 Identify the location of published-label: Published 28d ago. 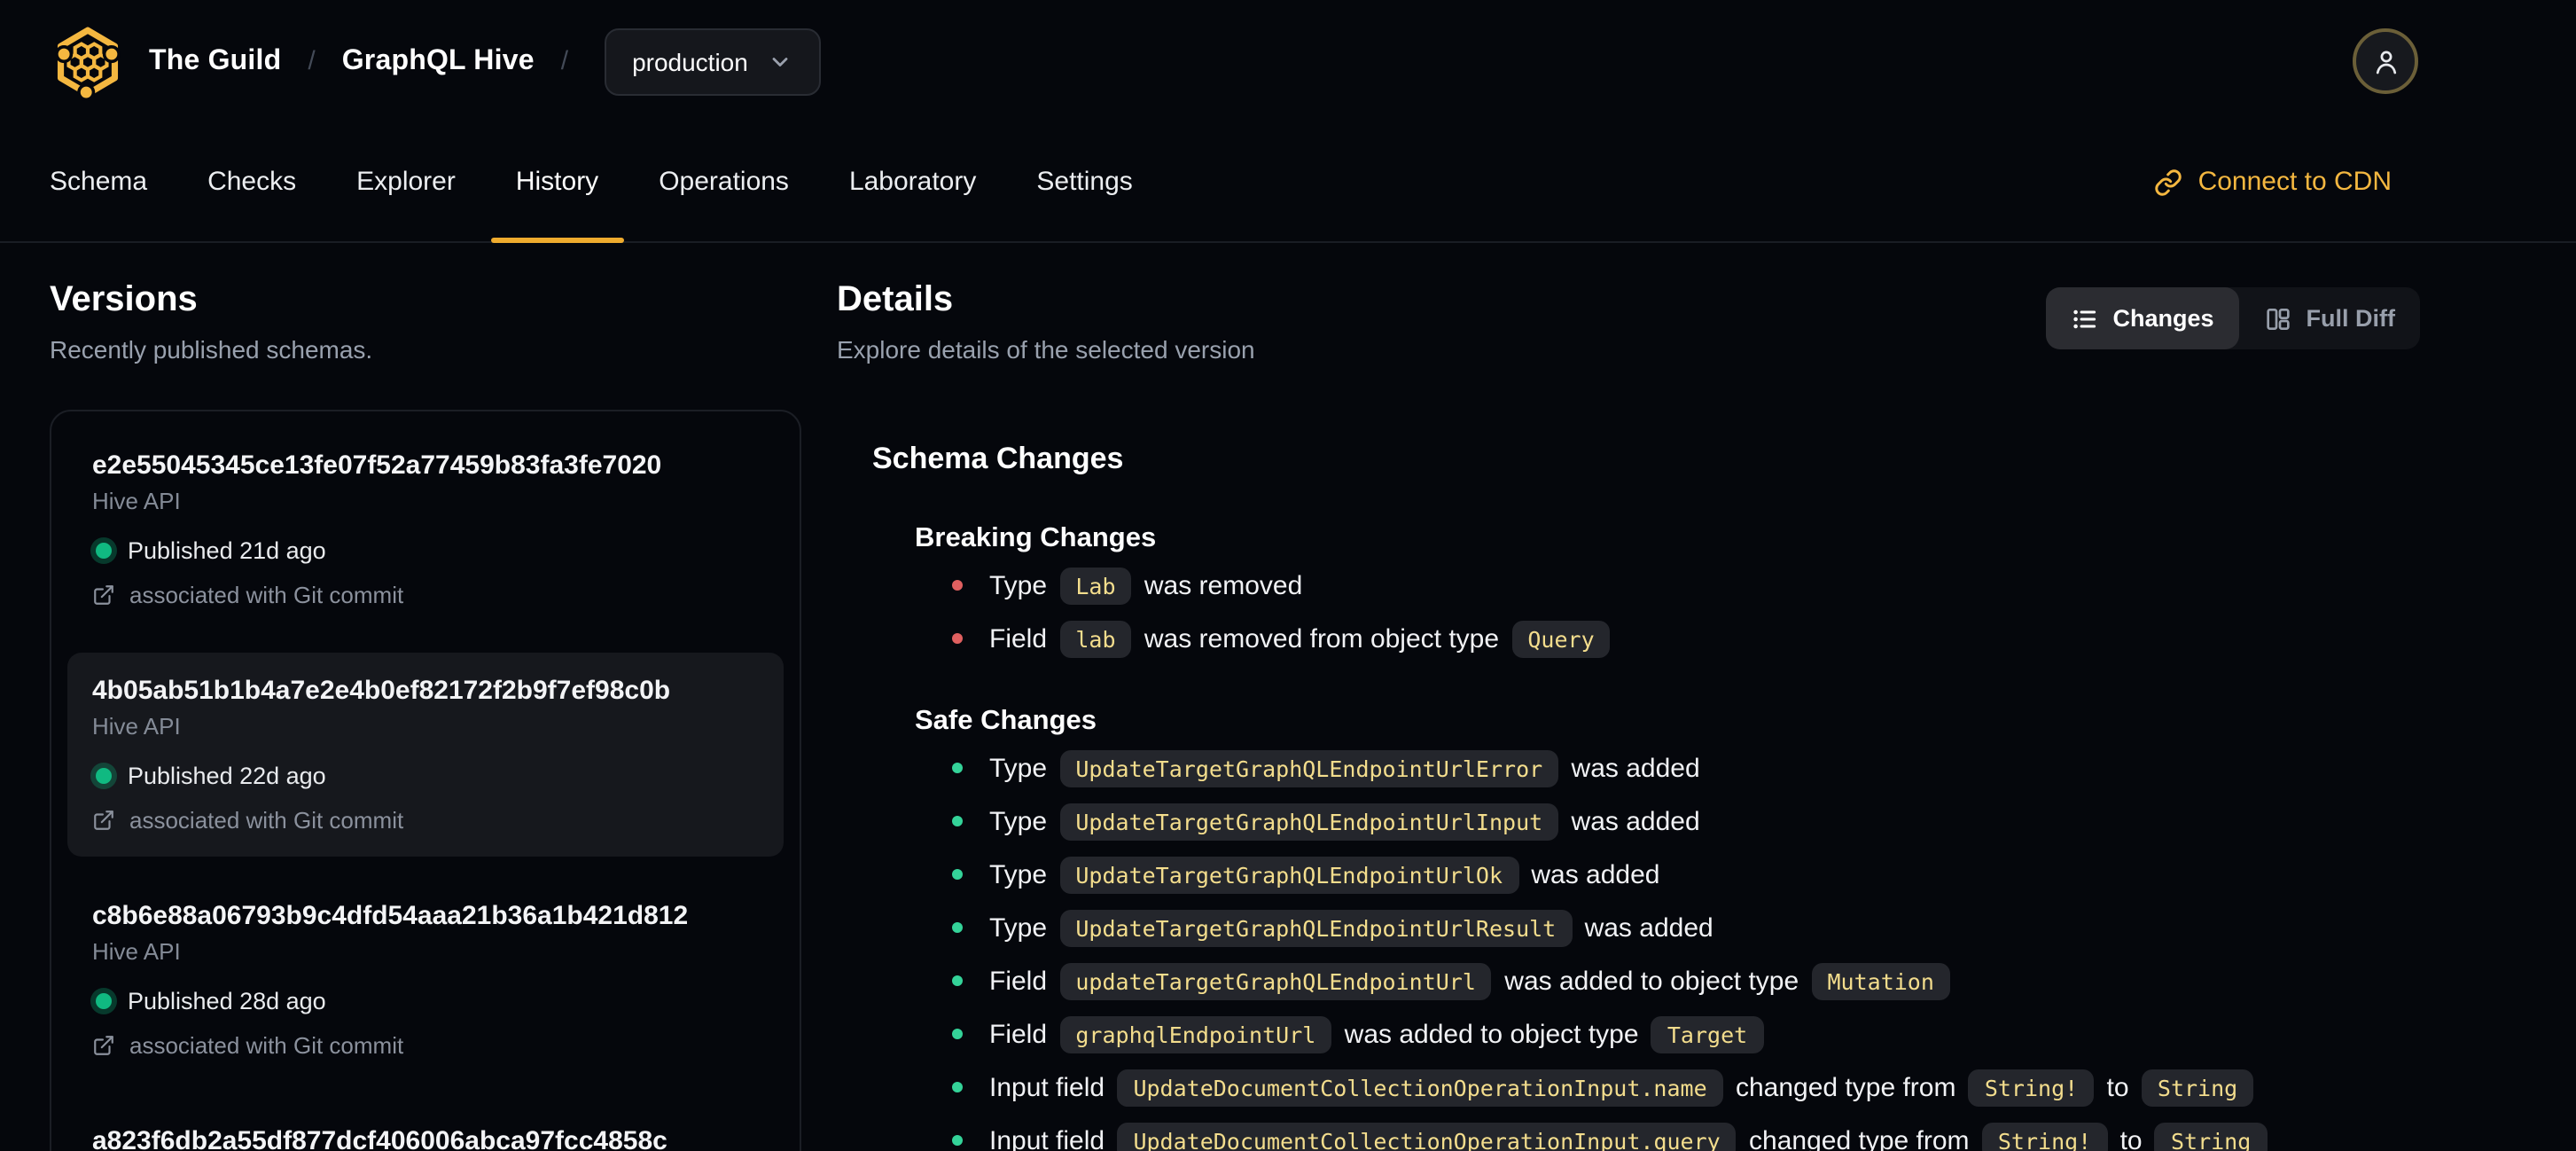
(227, 1001).